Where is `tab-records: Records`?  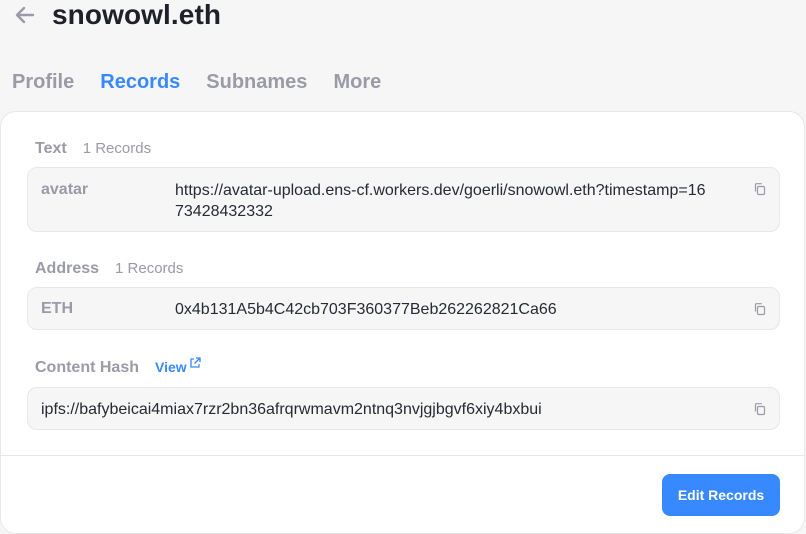
tab-records: Records is located at coordinates (140, 82).